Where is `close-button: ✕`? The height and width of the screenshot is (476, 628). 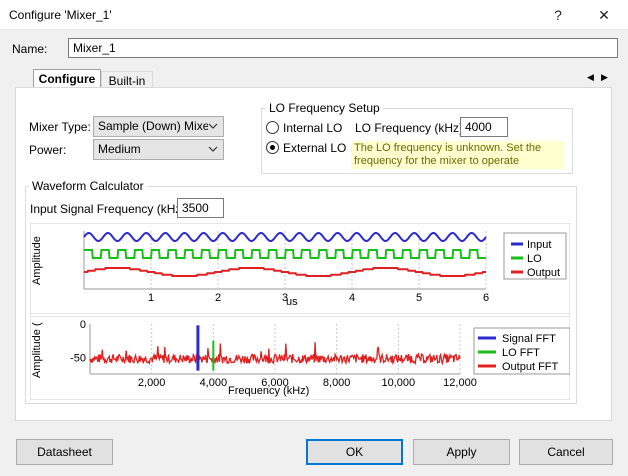 close-button: ✕ is located at coordinates (604, 15).